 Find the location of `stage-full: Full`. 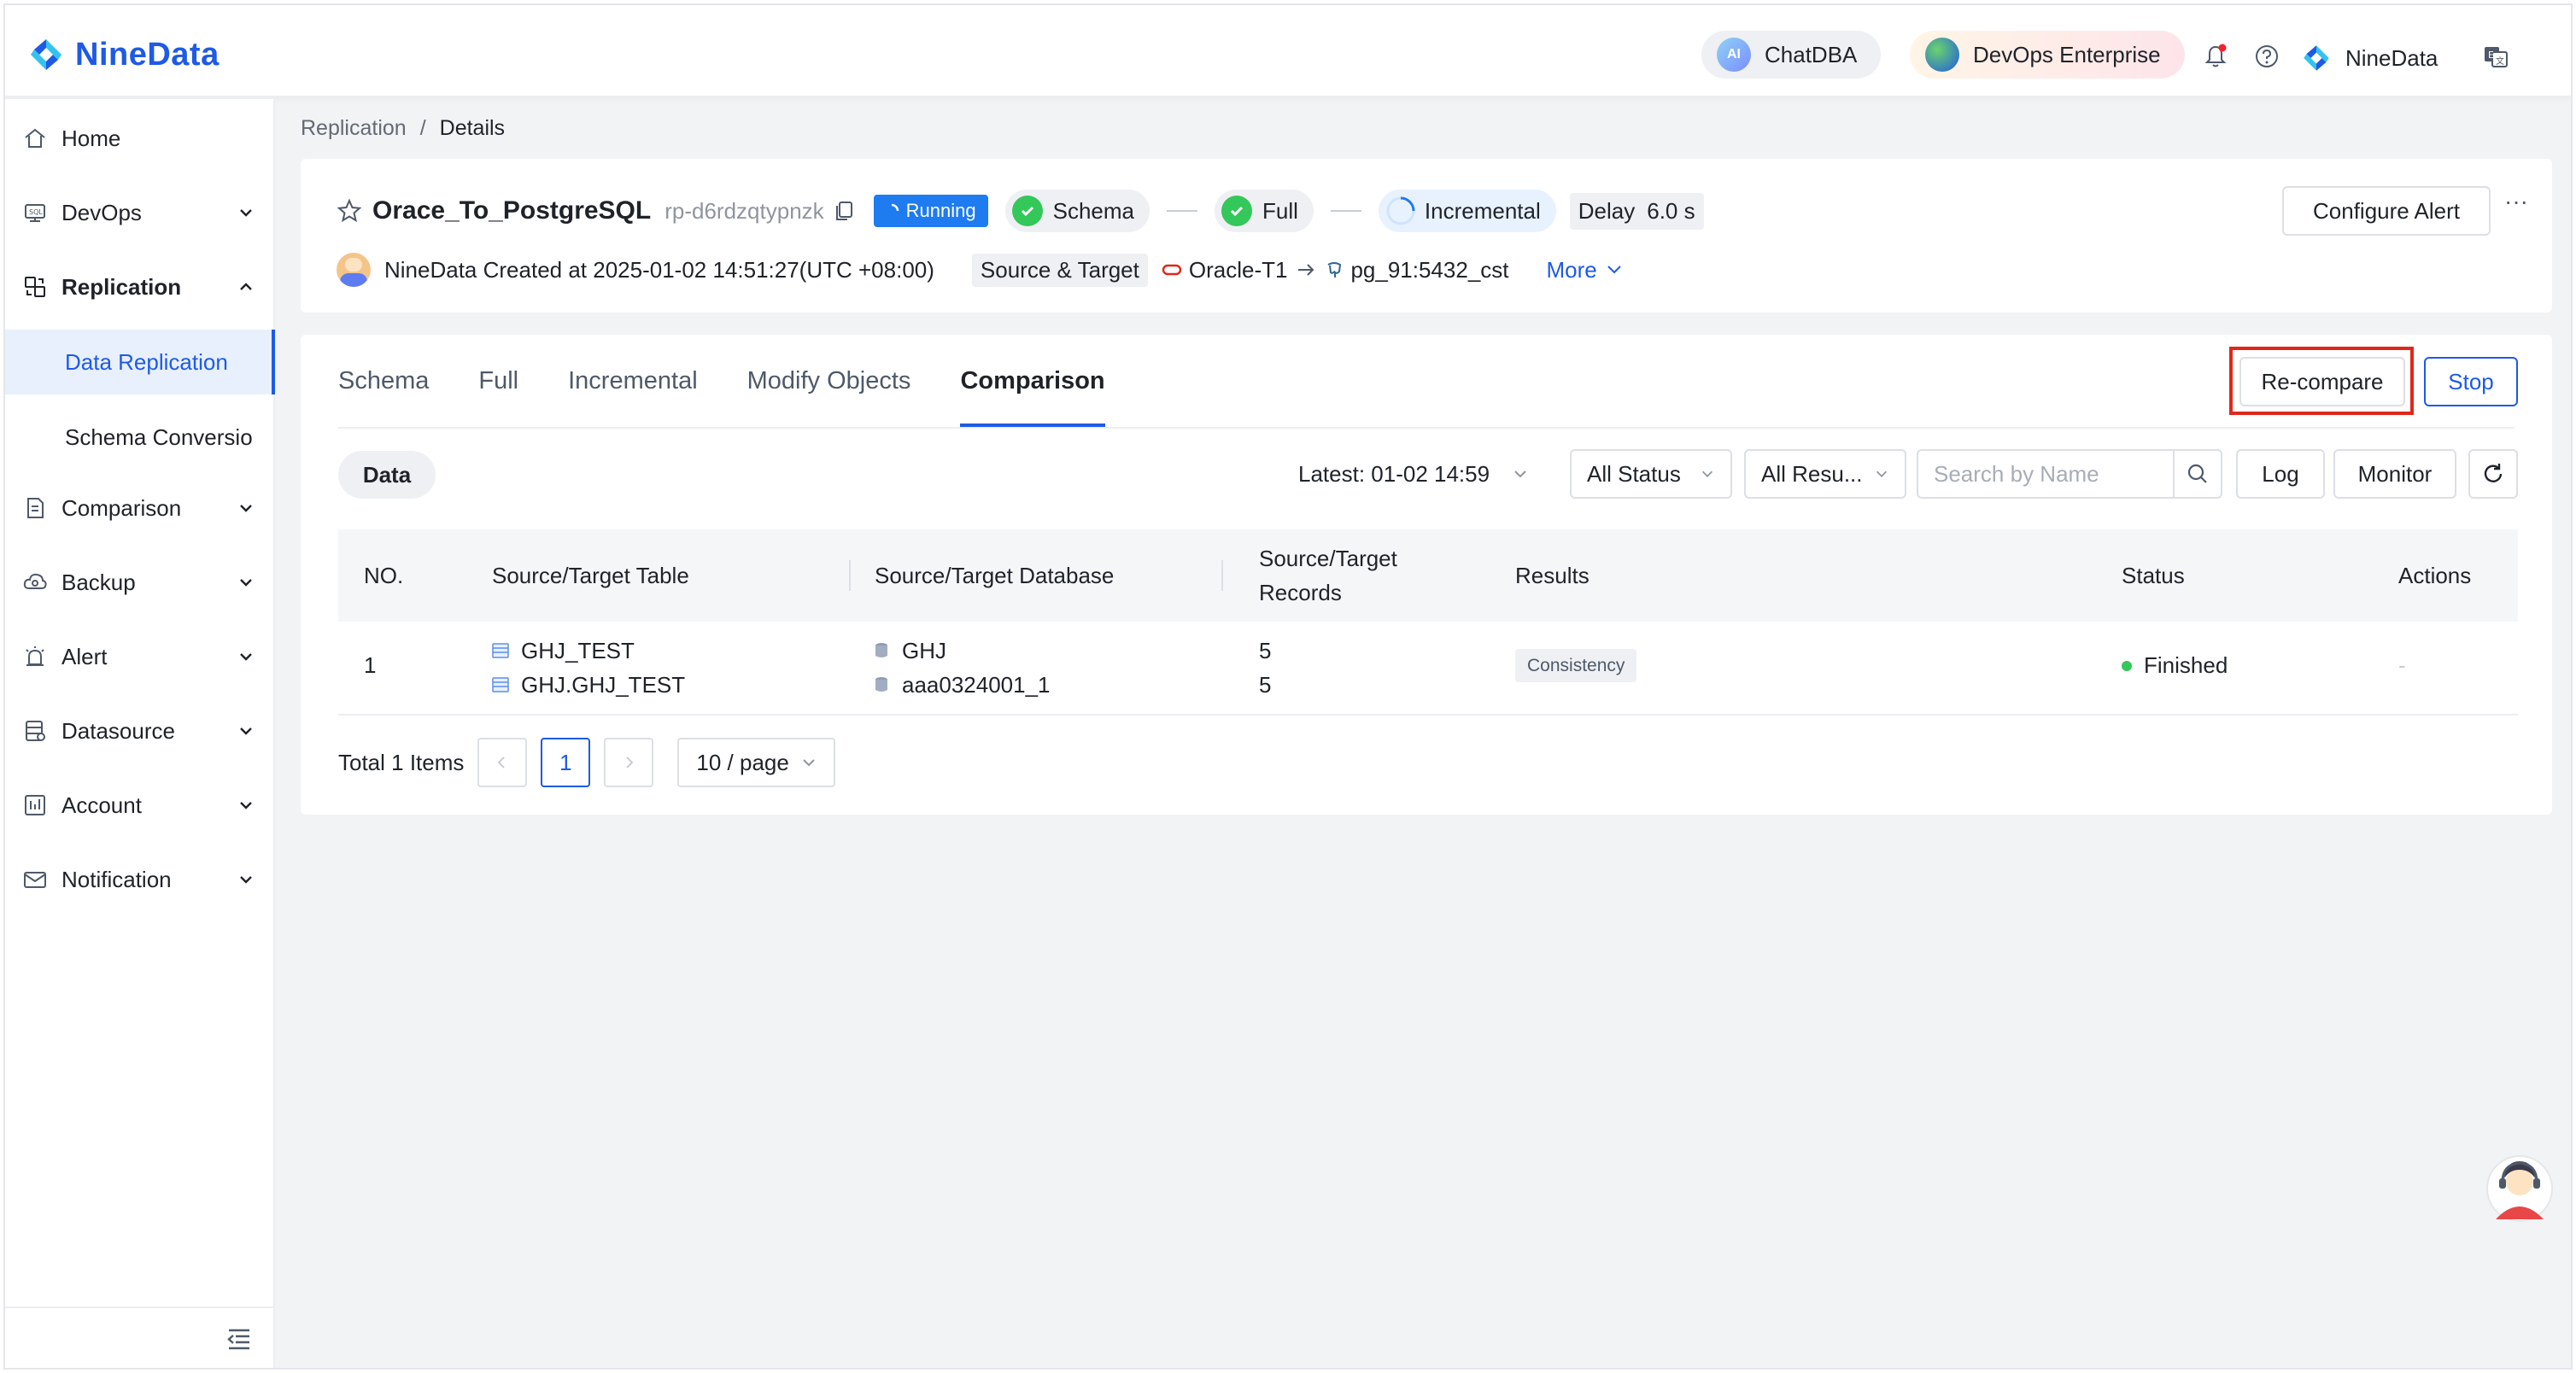

stage-full: Full is located at coordinates (1264, 211).